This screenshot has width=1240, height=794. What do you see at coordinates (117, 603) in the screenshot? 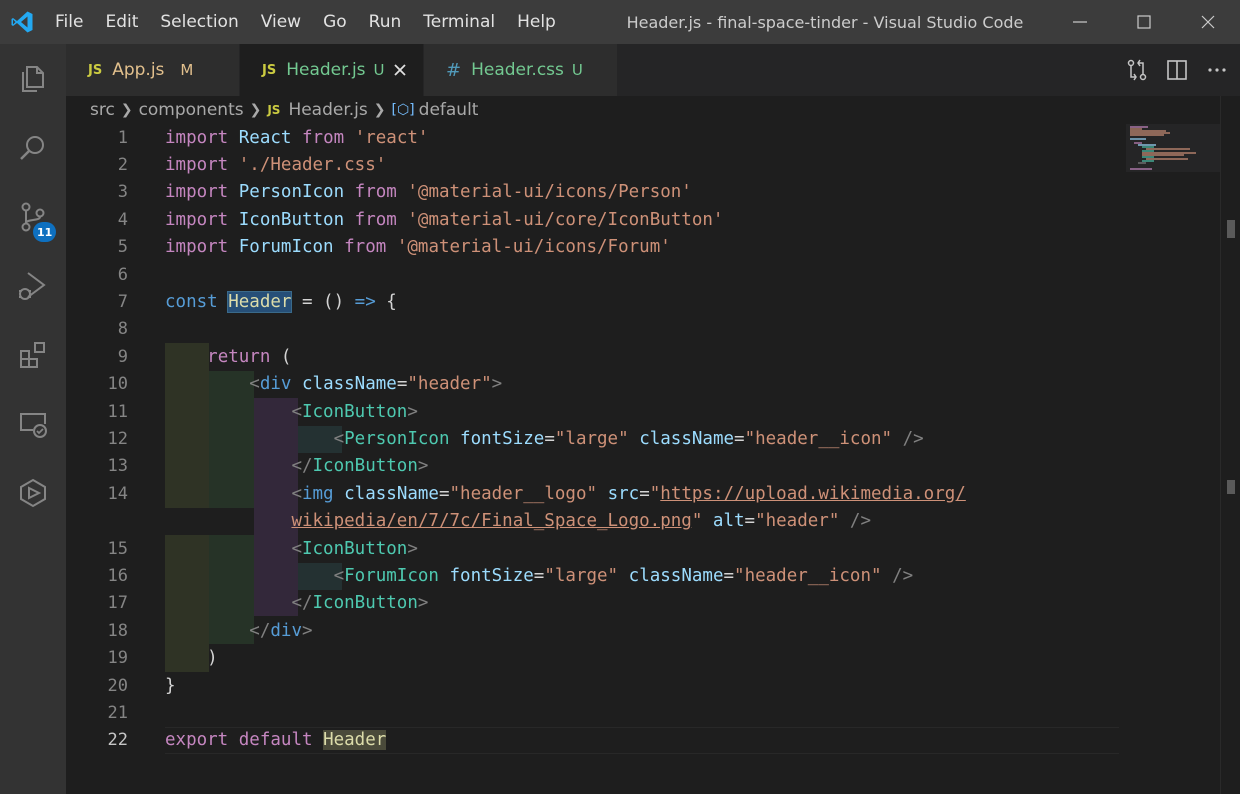
I see `line-number: 17` at bounding box center [117, 603].